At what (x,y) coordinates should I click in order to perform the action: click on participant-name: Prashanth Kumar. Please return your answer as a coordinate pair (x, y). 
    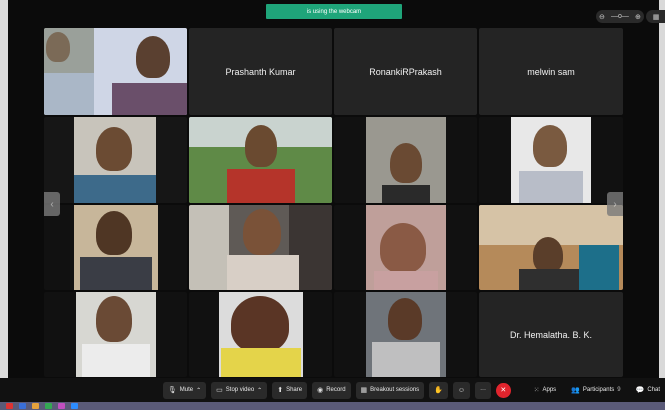
    Looking at the image, I should click on (260, 71).